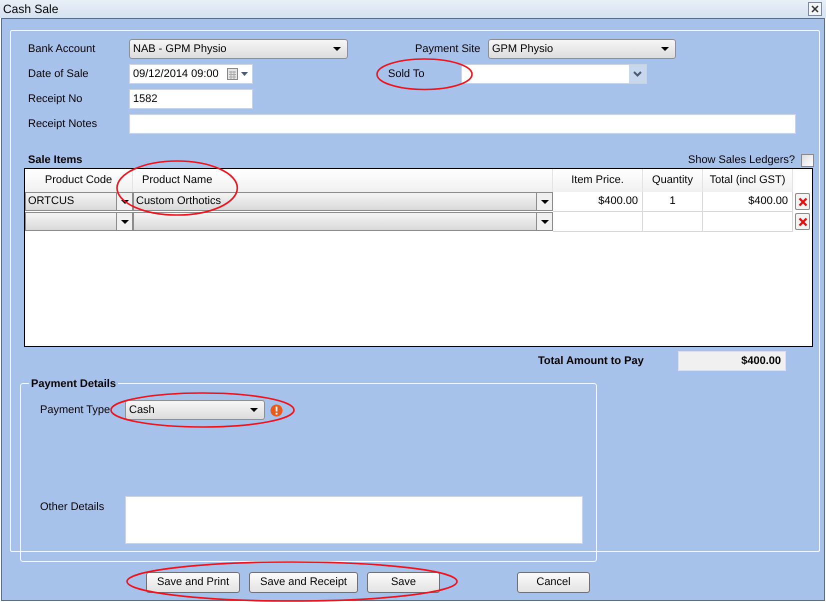  Describe the element at coordinates (238, 49) in the screenshot. I see `dropdown: NAB - GPM Physio` at that location.